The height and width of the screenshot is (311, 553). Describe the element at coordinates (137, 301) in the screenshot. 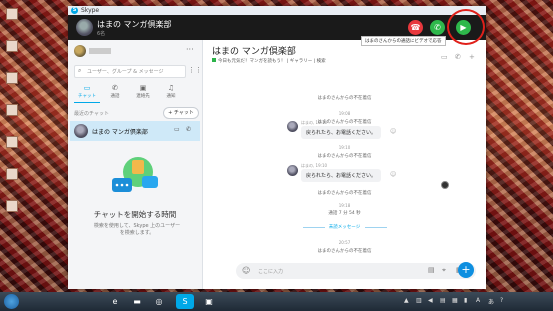

I see `folder-icon: ▬` at that location.